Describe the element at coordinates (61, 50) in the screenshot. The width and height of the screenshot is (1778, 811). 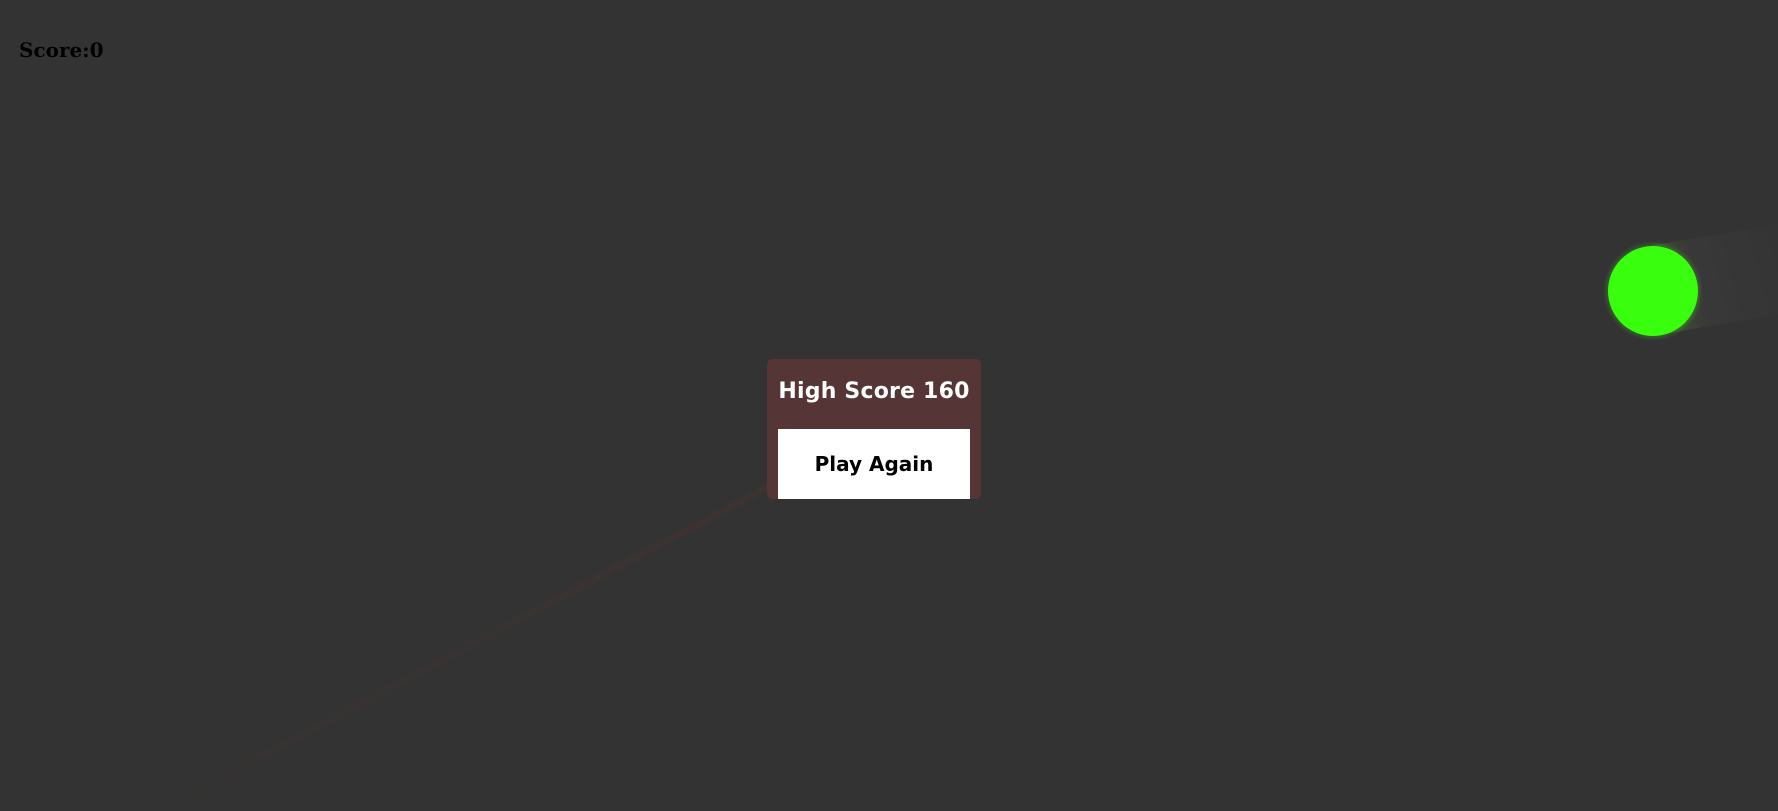
I see `score-label: Score:0` at that location.